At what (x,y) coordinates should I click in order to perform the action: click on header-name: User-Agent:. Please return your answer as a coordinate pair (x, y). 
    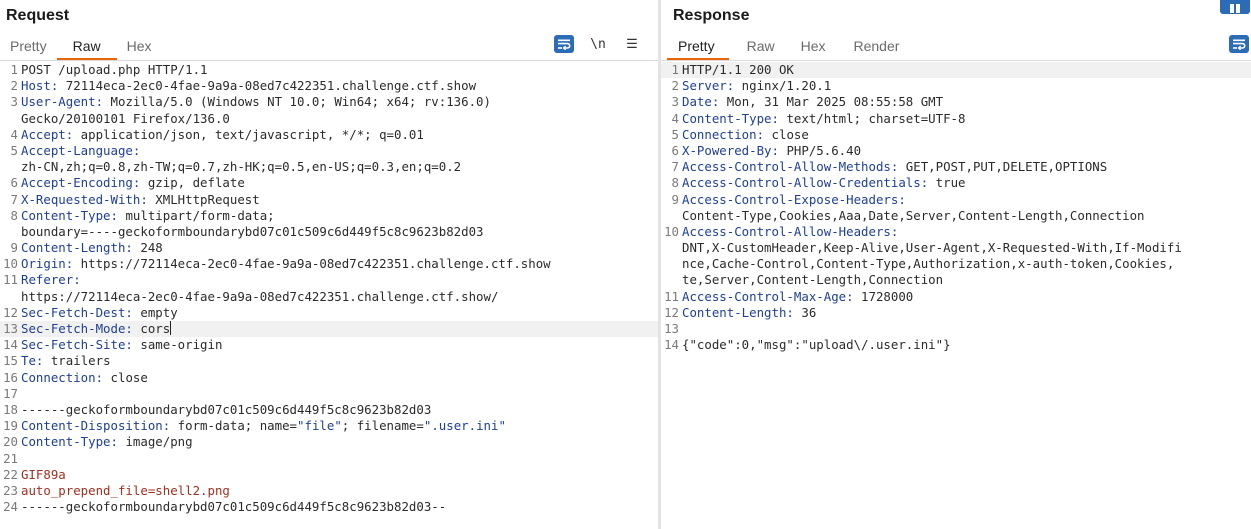
    Looking at the image, I should click on (62, 102).